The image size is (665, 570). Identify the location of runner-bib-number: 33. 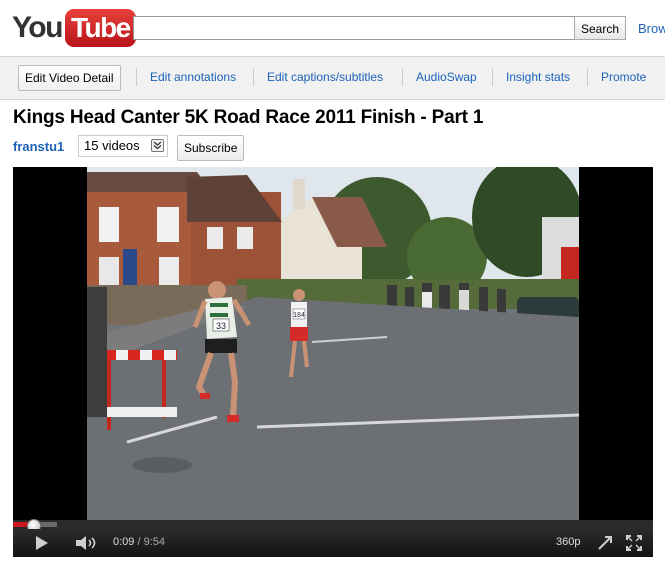
(221, 326).